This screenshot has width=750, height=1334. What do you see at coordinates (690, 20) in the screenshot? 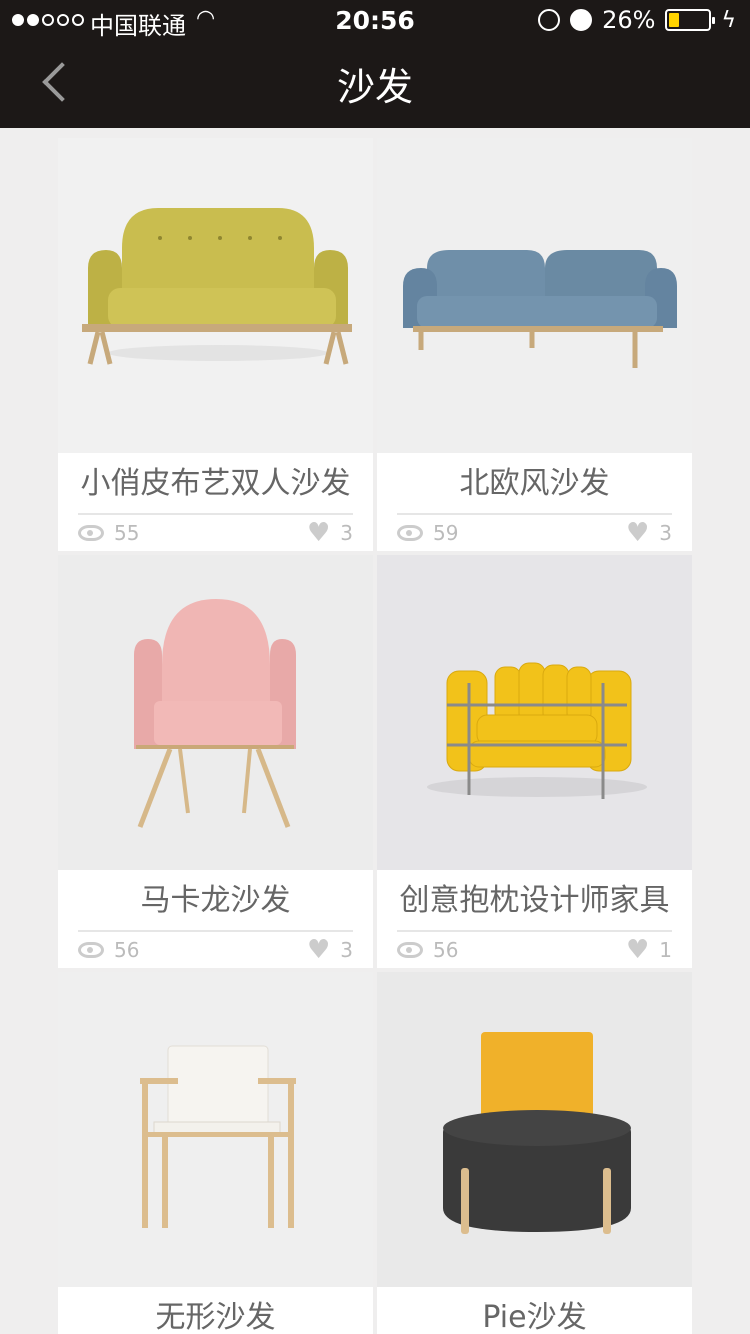
I see `battery-icon` at bounding box center [690, 20].